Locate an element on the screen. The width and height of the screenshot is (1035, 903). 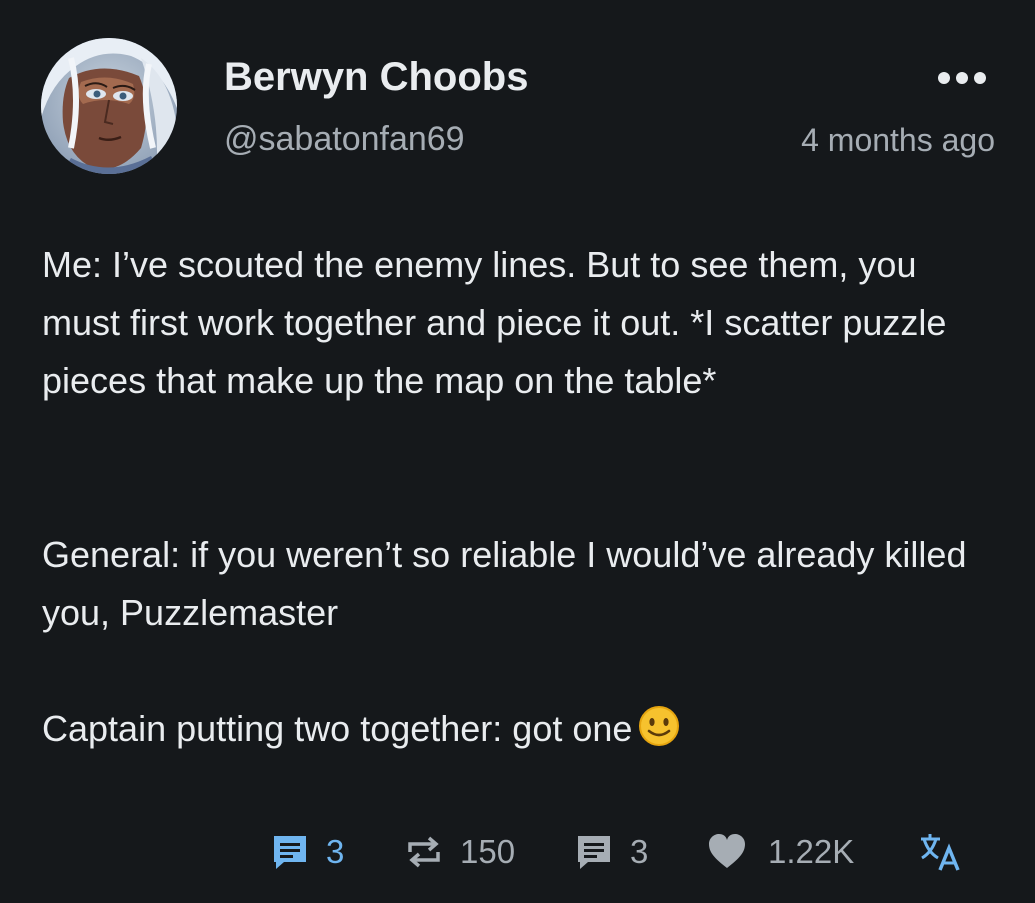
replies-self-count: 3 is located at coordinates (335, 851).